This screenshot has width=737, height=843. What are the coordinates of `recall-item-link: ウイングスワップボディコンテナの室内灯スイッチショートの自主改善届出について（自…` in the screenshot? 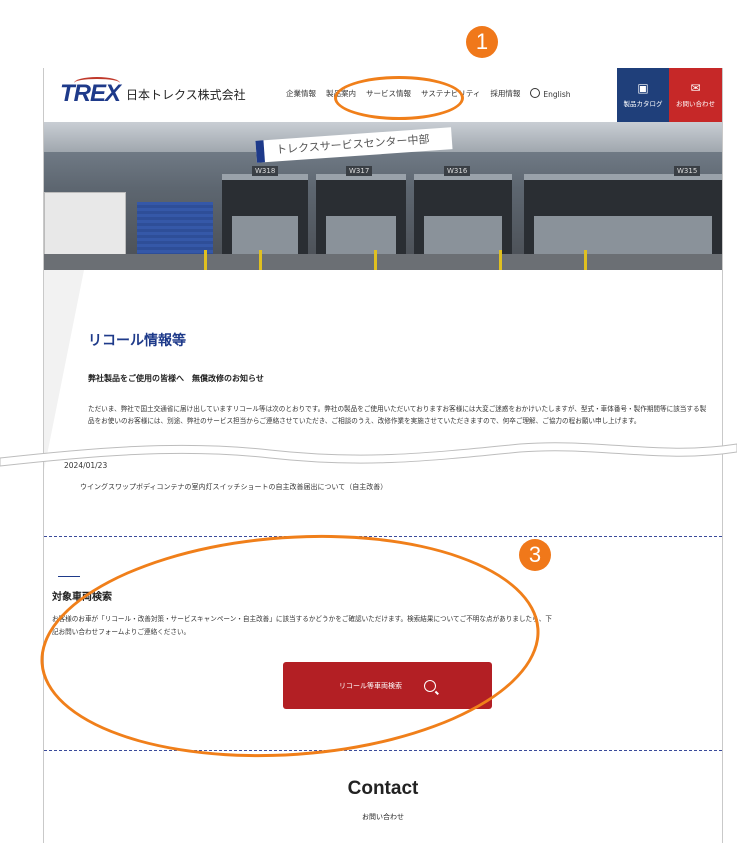 It's located at (233, 487).